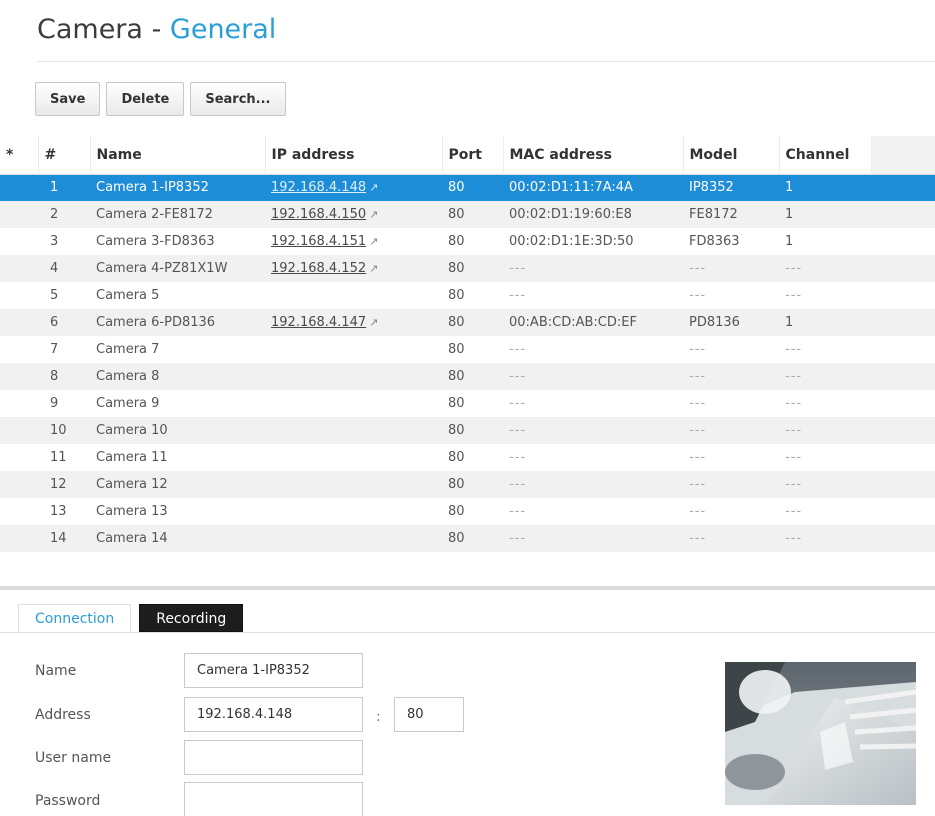 The height and width of the screenshot is (816, 935). I want to click on cell-ip: 192.168.4.147 ↗, so click(353, 322).